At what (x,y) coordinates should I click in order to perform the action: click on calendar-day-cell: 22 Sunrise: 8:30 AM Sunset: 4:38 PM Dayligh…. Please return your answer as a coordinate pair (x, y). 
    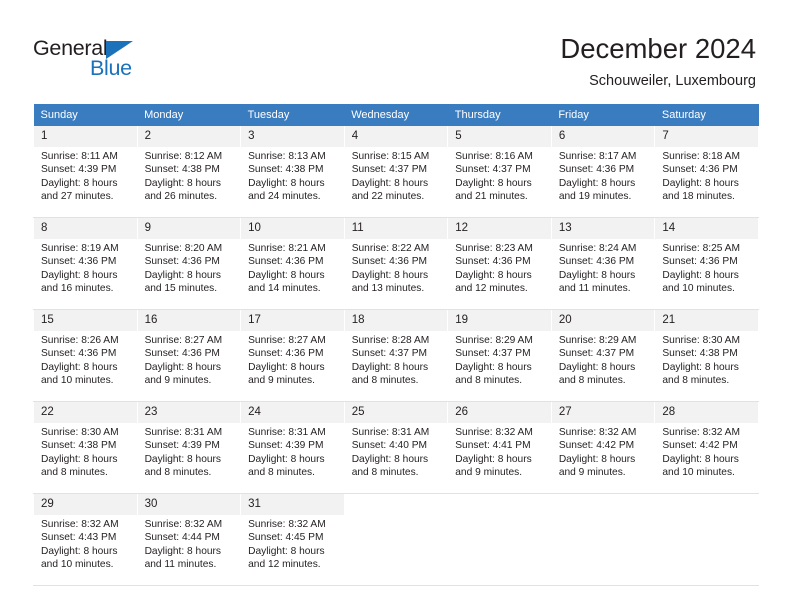
    Looking at the image, I should click on (85, 447).